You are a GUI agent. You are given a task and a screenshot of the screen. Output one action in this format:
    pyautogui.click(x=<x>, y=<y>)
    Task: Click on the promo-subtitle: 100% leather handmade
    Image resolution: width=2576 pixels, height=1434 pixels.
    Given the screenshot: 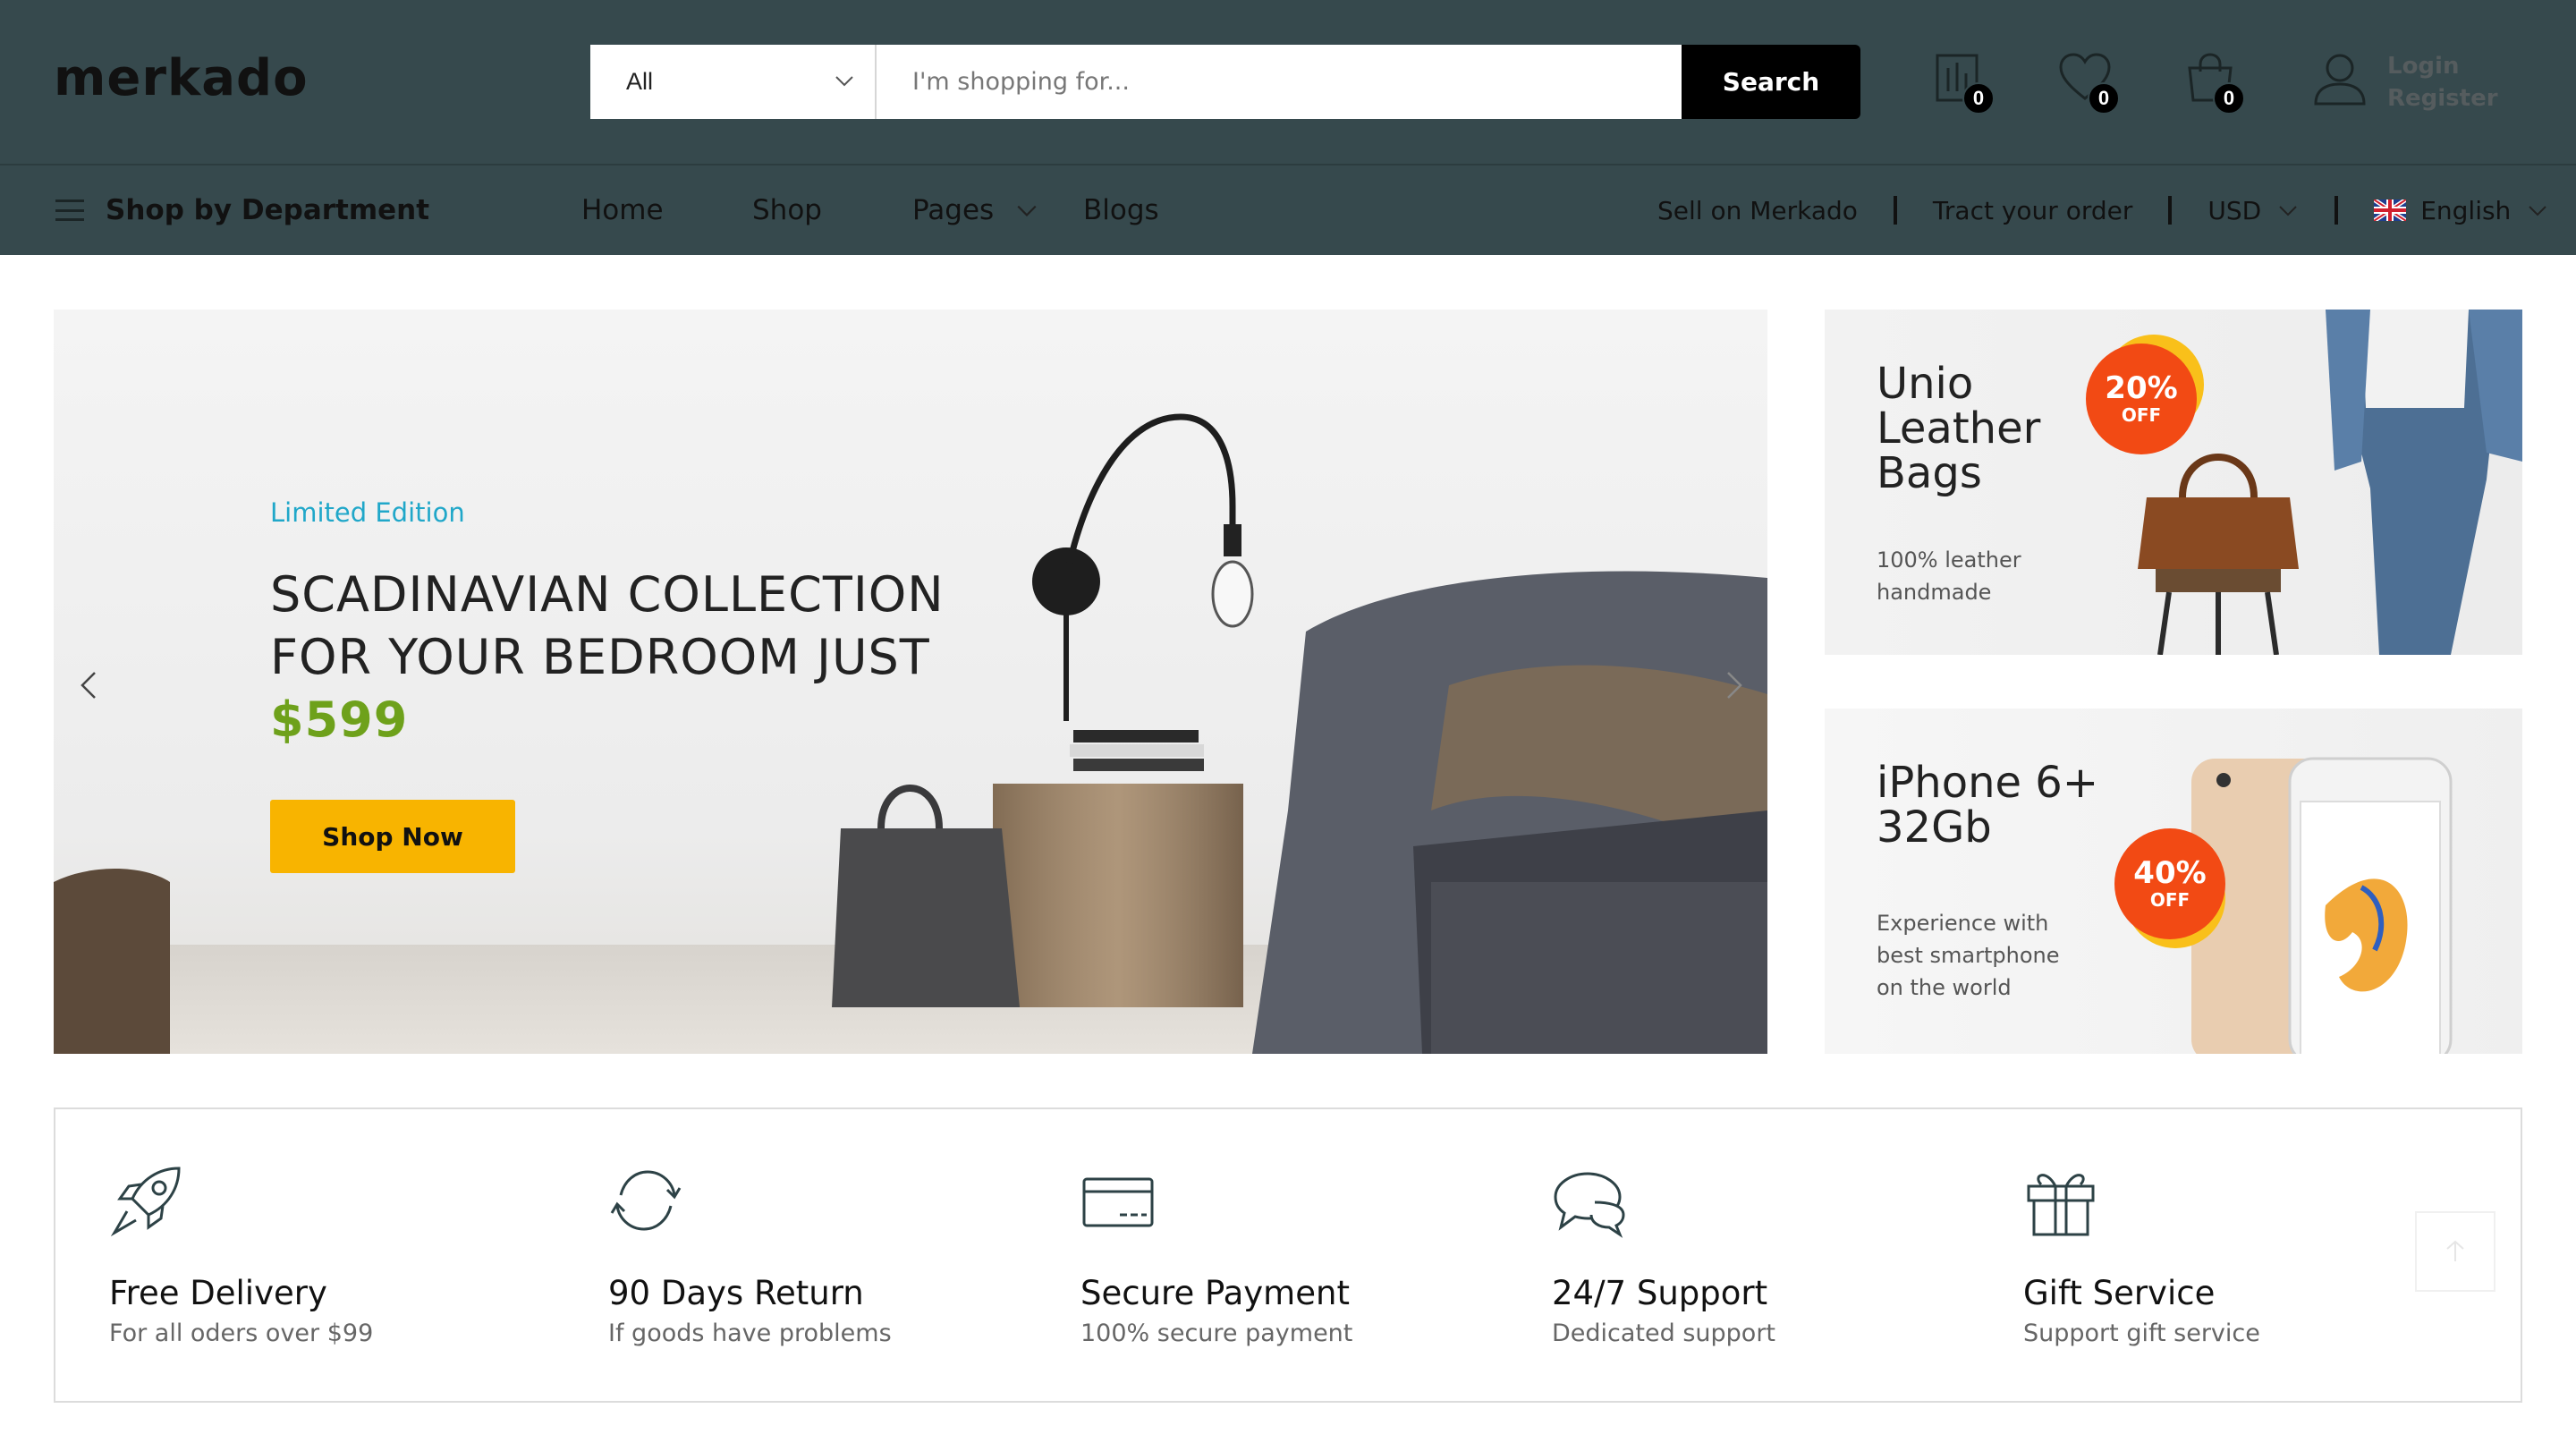 What is the action you would take?
    pyautogui.click(x=1949, y=576)
    